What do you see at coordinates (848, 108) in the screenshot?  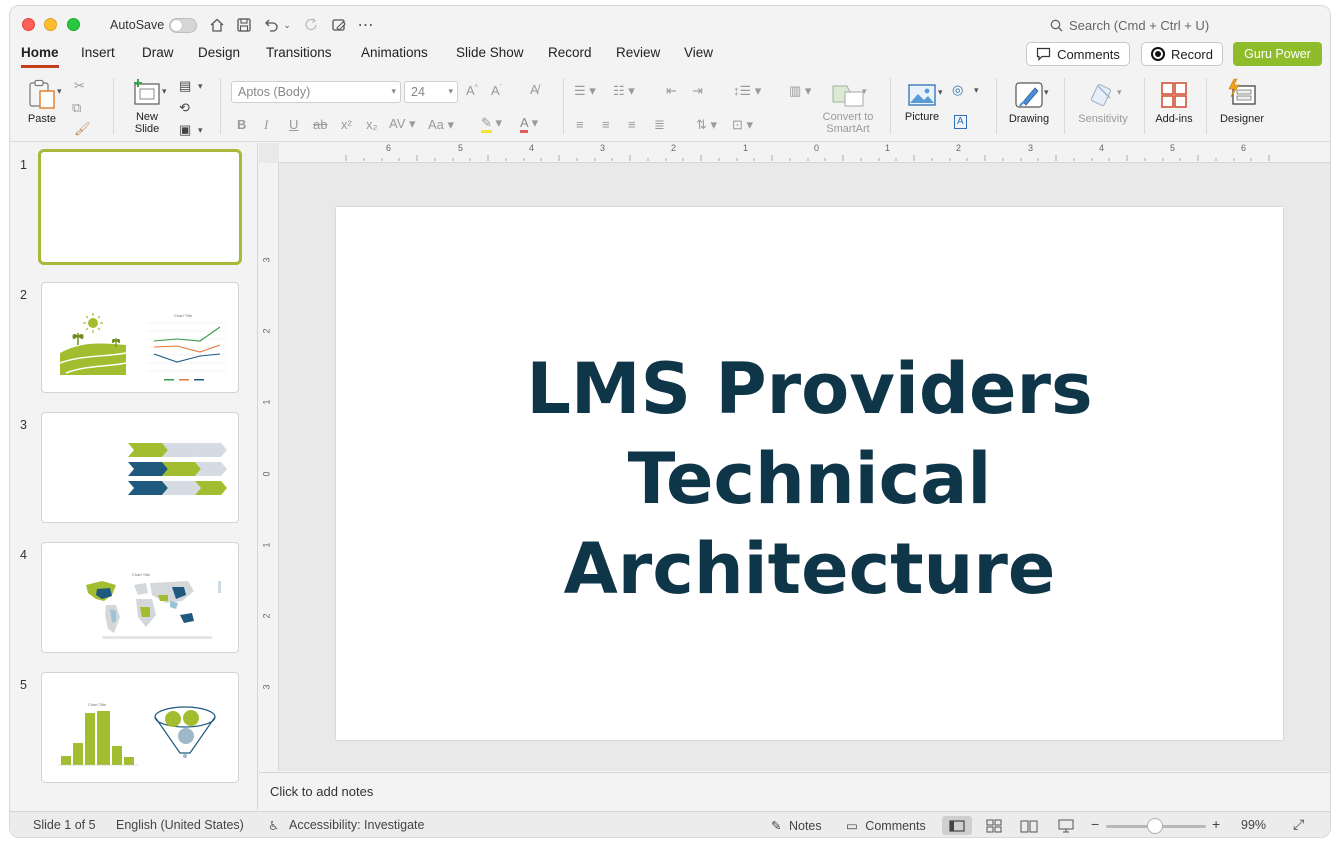 I see `convert-smartart-button: Convert to SmartArt` at bounding box center [848, 108].